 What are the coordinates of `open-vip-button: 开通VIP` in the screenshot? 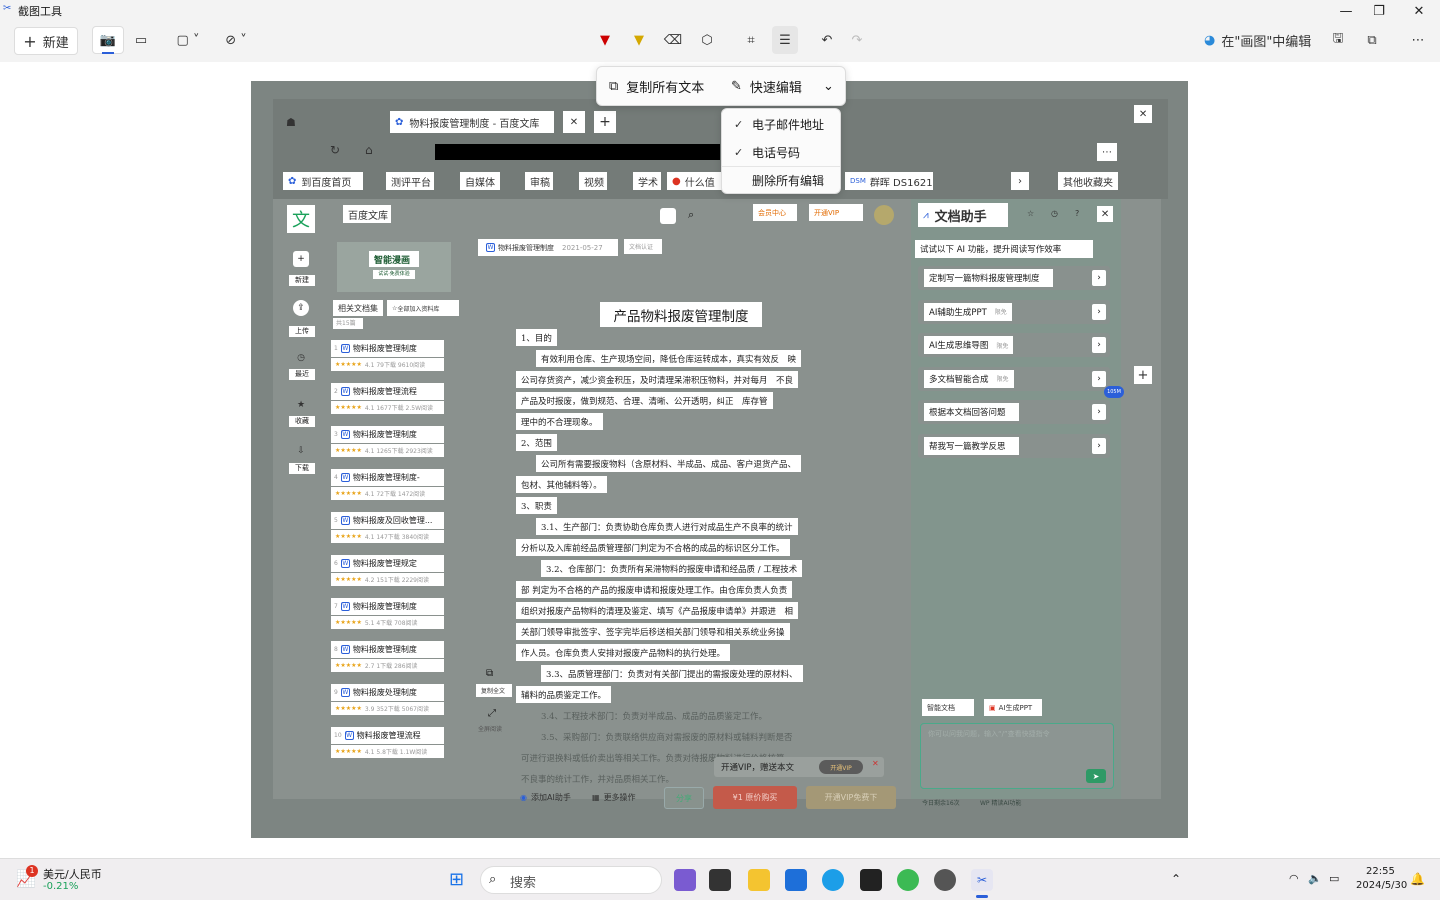 It's located at (836, 212).